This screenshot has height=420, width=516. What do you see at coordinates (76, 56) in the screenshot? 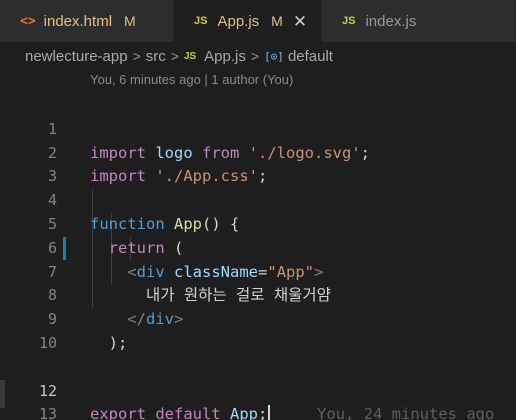
I see `breadcrumb-item-project: newlecture-app` at bounding box center [76, 56].